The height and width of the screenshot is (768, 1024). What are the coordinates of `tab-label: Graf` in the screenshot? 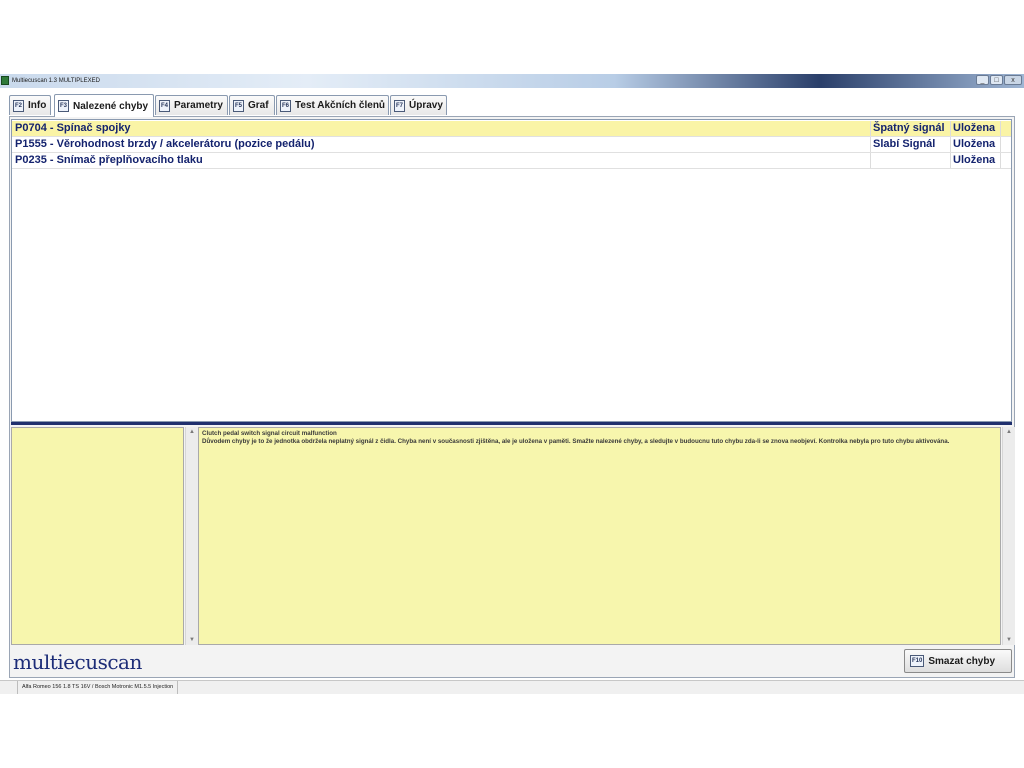 It's located at (258, 105).